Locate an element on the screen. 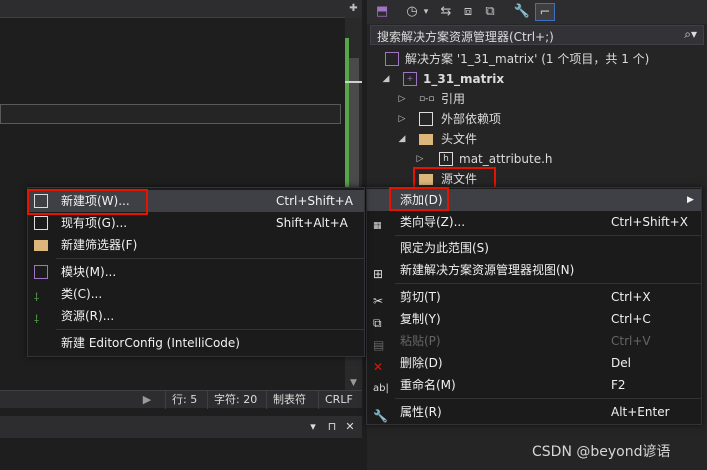 The image size is (707, 470). line-indicator: 行: 5 is located at coordinates (186, 400).